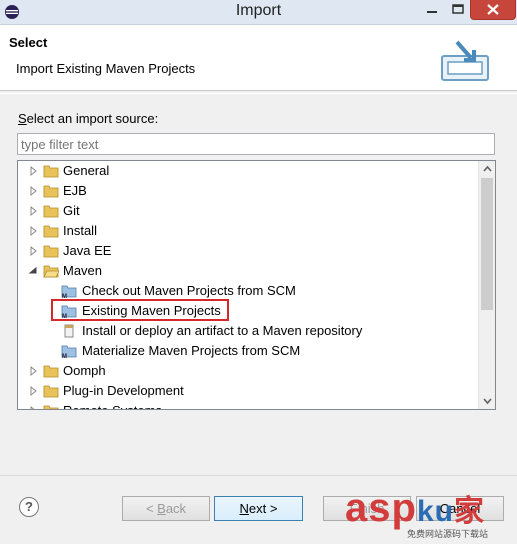  Describe the element at coordinates (80, 230) in the screenshot. I see `tree-item-label: Install` at that location.